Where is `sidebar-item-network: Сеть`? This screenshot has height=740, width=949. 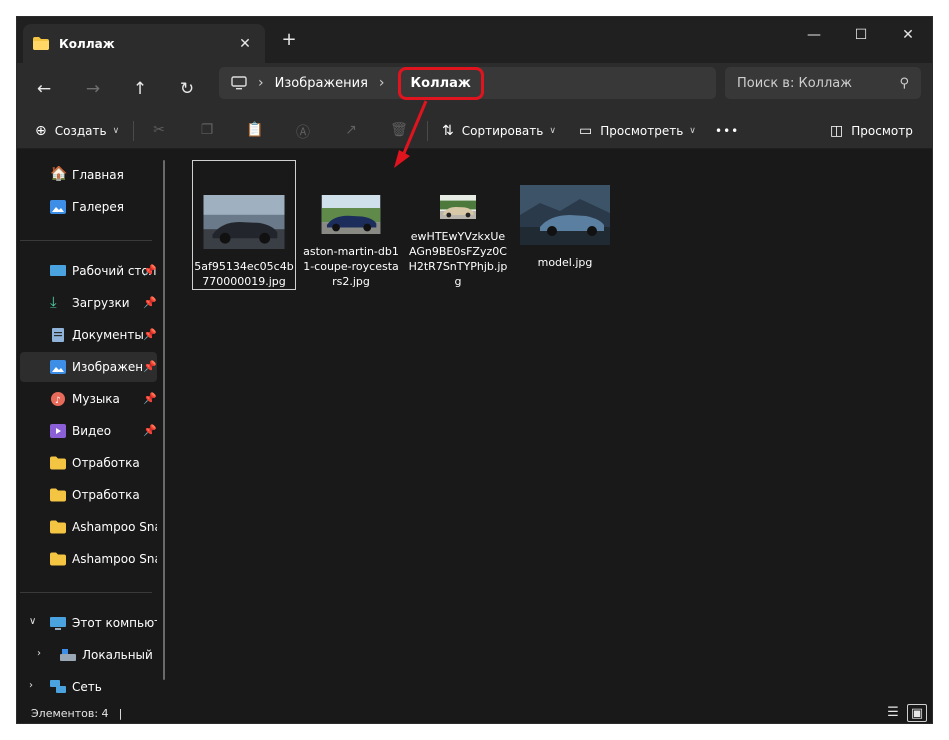 sidebar-item-network: Сеть is located at coordinates (88, 687).